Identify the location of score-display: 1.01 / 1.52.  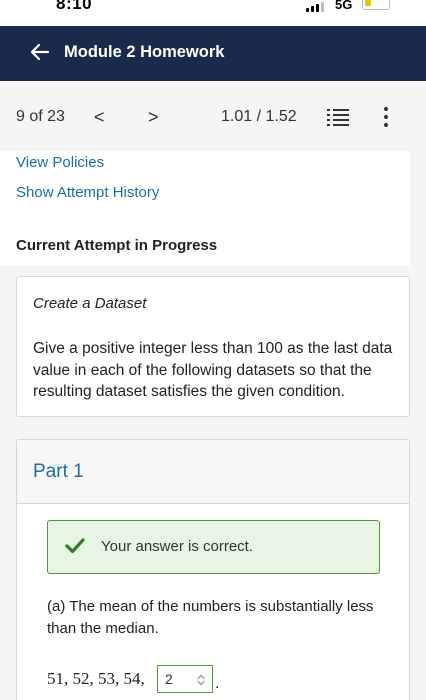
(259, 116).